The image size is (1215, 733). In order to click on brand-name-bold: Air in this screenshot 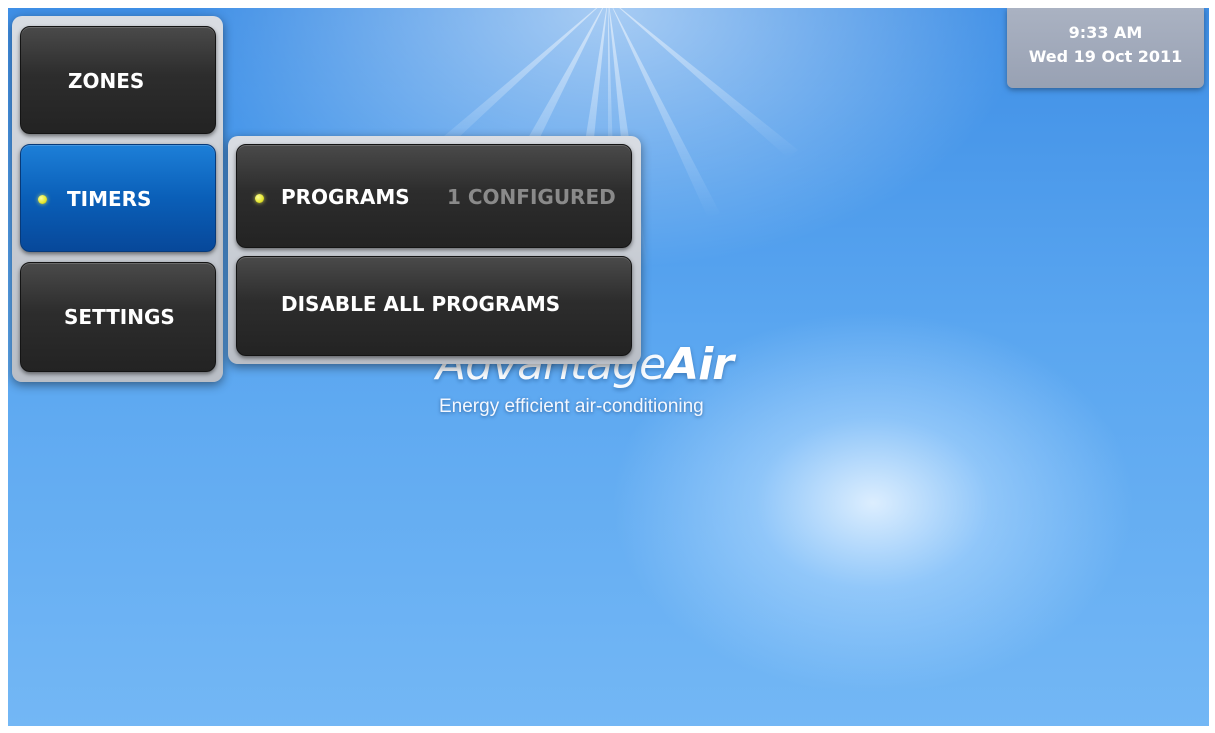, I will do `click(699, 364)`.